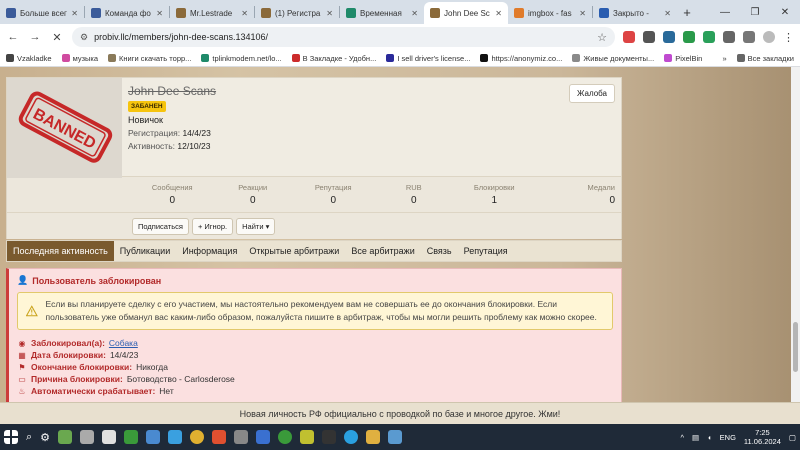 This screenshot has width=800, height=450. I want to click on browser-tab: Больше всег ✕, so click(42, 13).